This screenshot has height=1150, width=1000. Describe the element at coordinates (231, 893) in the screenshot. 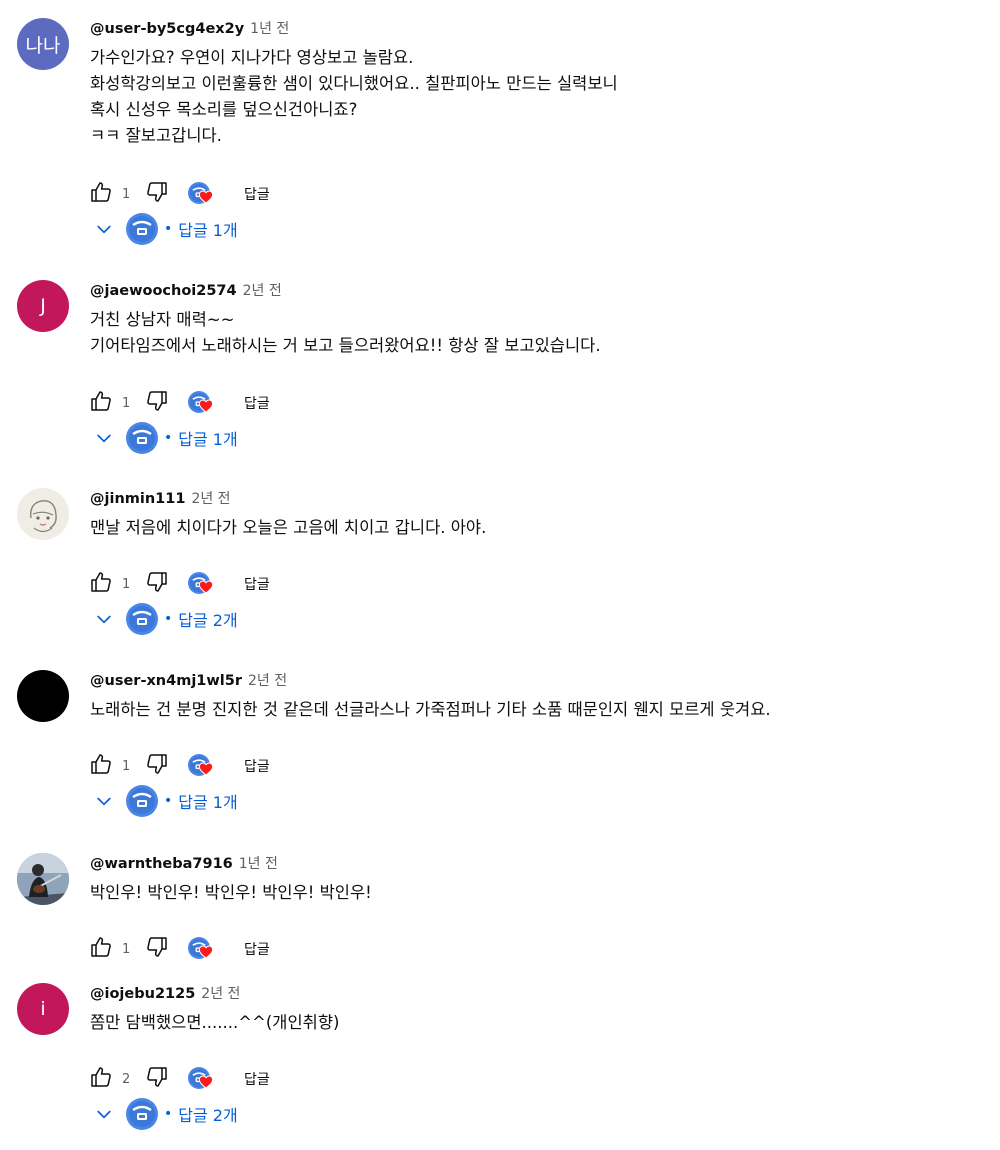

I see `comment-text: 박인우! 박인우! 박인우! 박인우! 박인우!` at that location.